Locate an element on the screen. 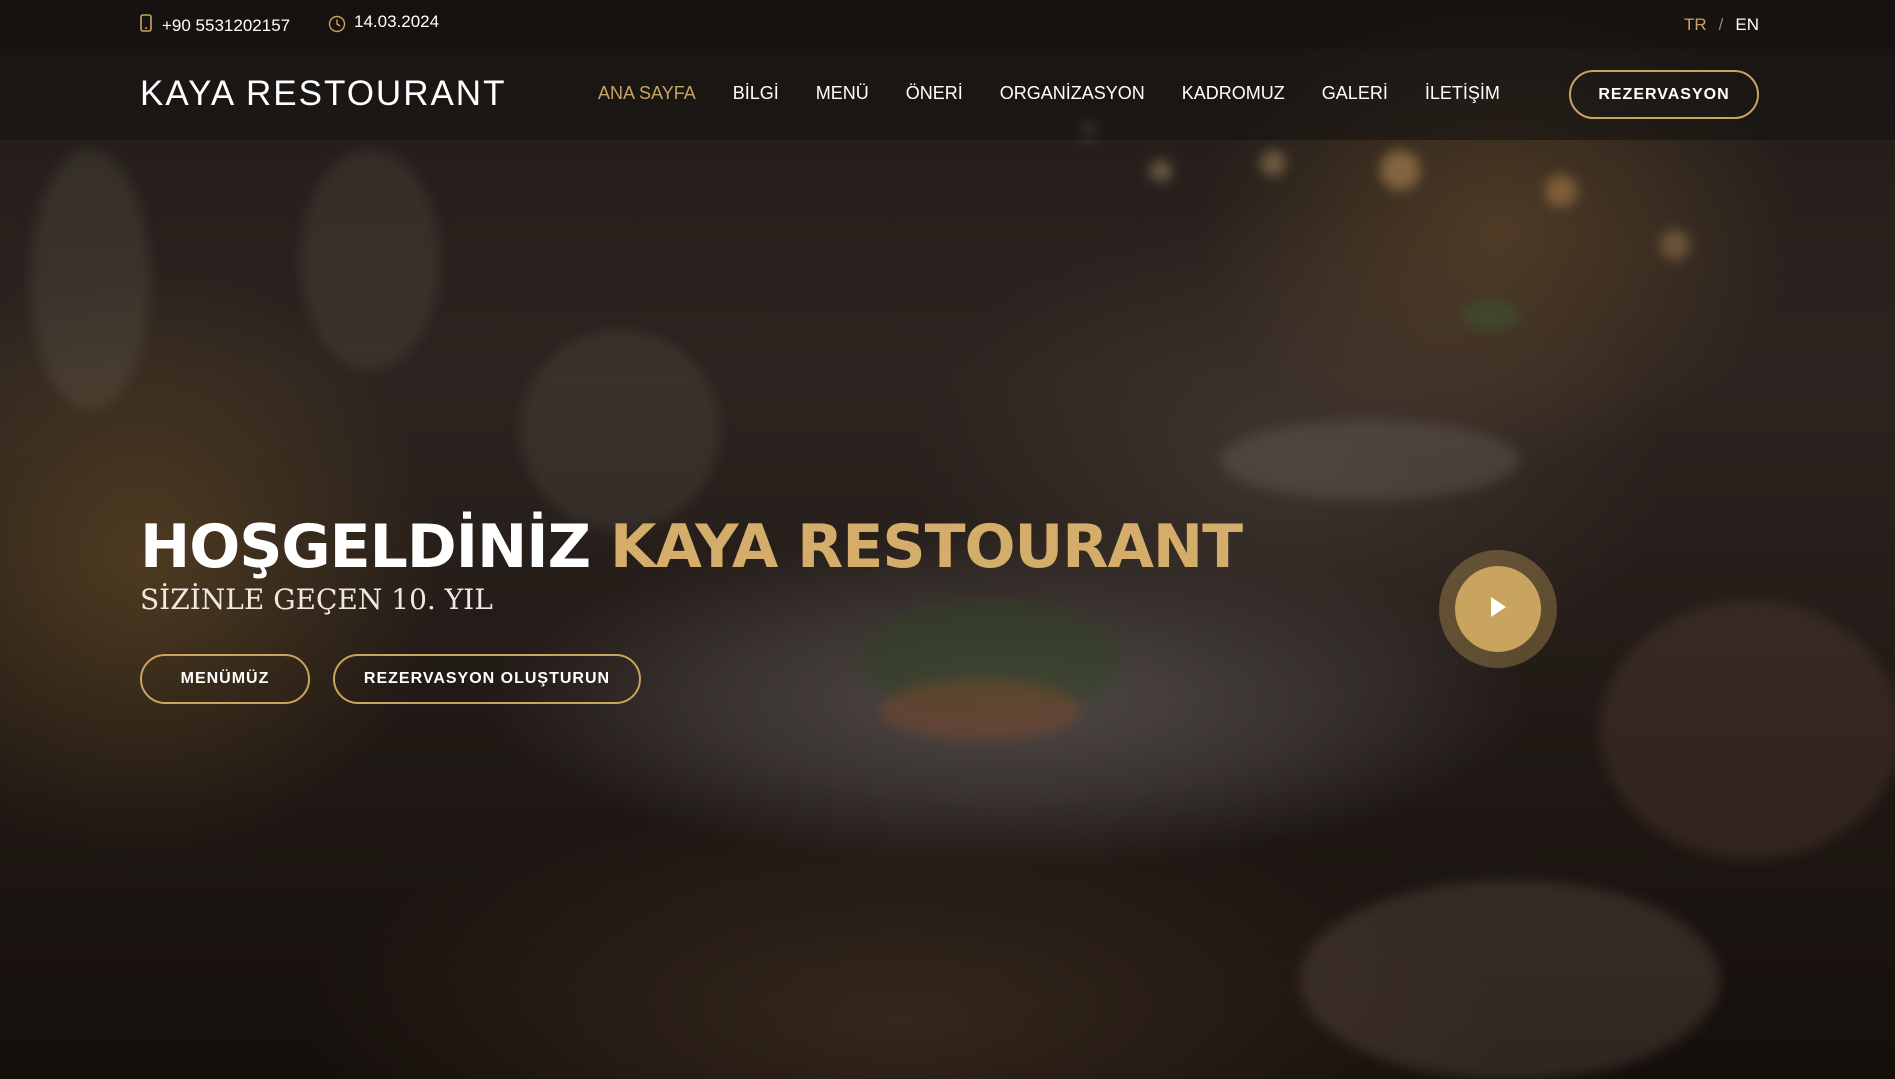  reservation-button: REZERVASYON is located at coordinates (1664, 94).